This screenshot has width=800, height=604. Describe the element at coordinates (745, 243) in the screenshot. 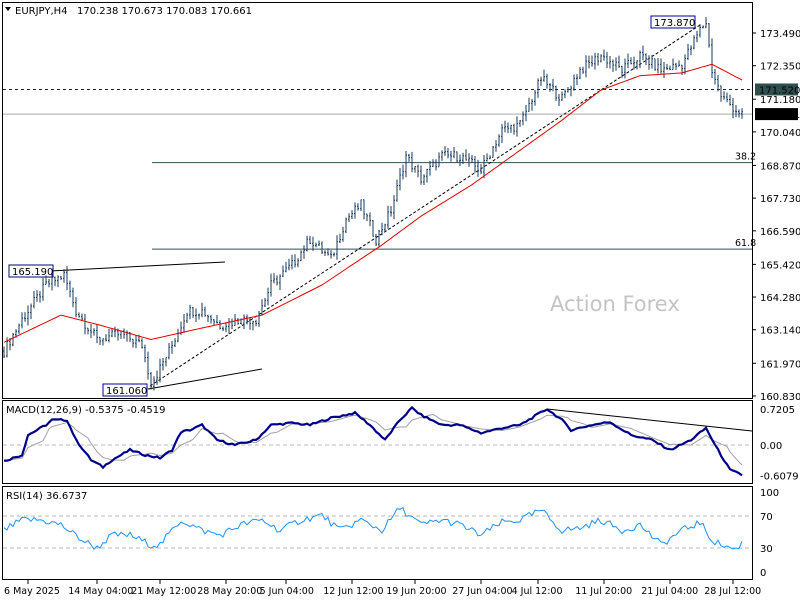

I see `fib-61-label: 61.8` at that location.